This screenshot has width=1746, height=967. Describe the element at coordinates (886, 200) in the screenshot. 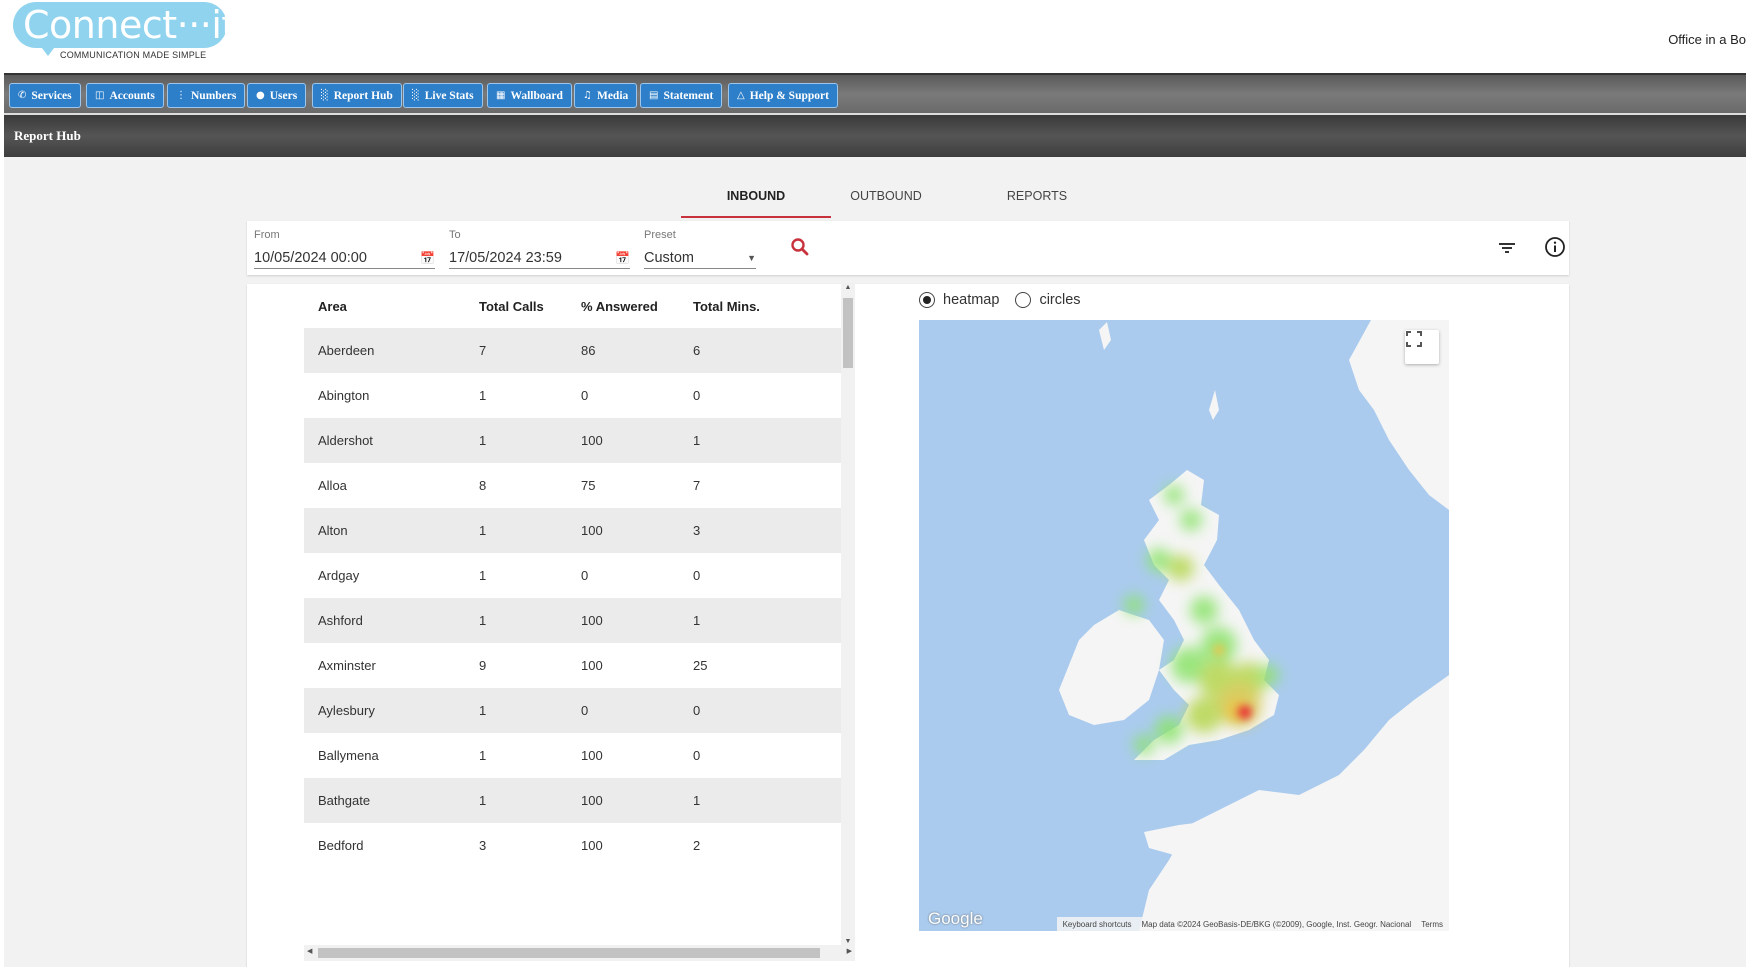

I see `tab-outbound: OUTBOUND` at that location.